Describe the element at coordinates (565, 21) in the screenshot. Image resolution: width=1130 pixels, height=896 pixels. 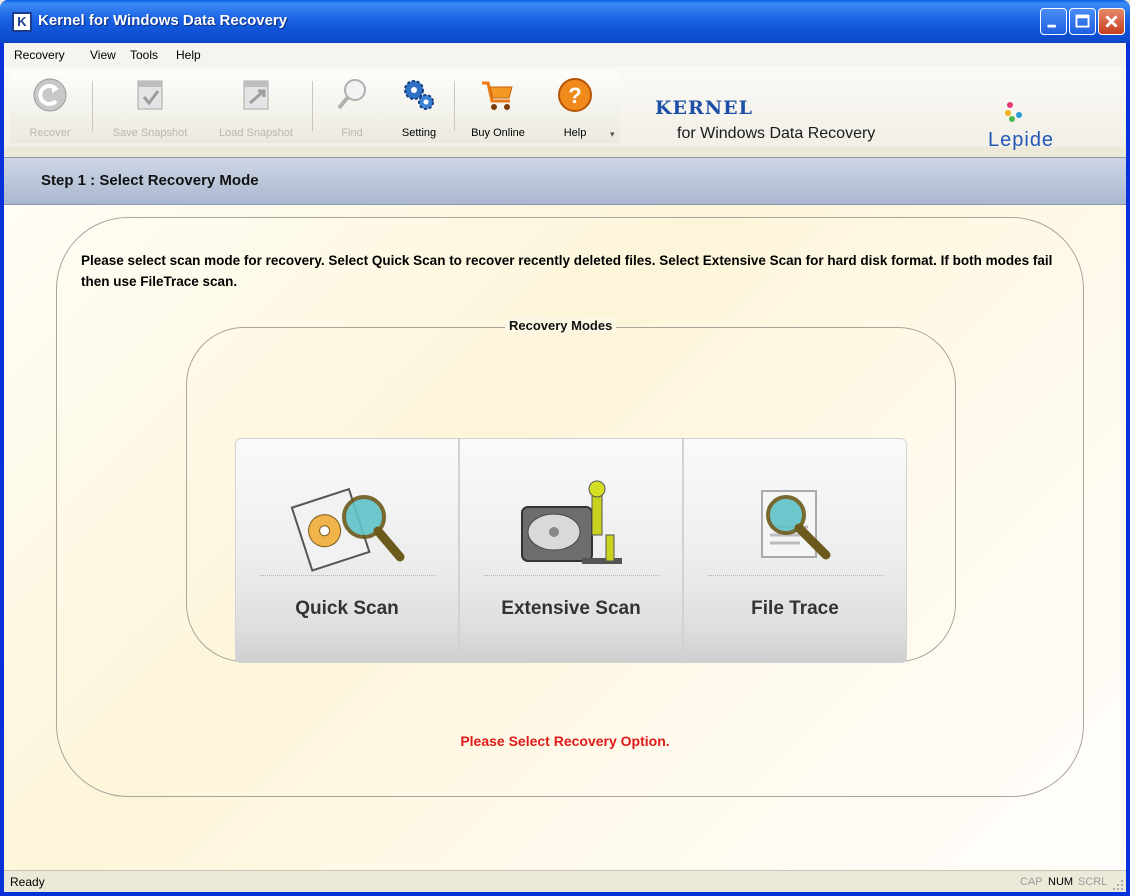
I see `title-bar: K Kernel for Windows Data Recovery` at that location.